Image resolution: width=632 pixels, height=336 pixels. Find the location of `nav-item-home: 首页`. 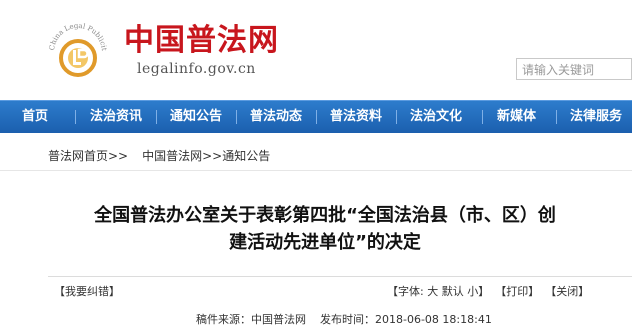

nav-item-home: 首页 is located at coordinates (35, 117).